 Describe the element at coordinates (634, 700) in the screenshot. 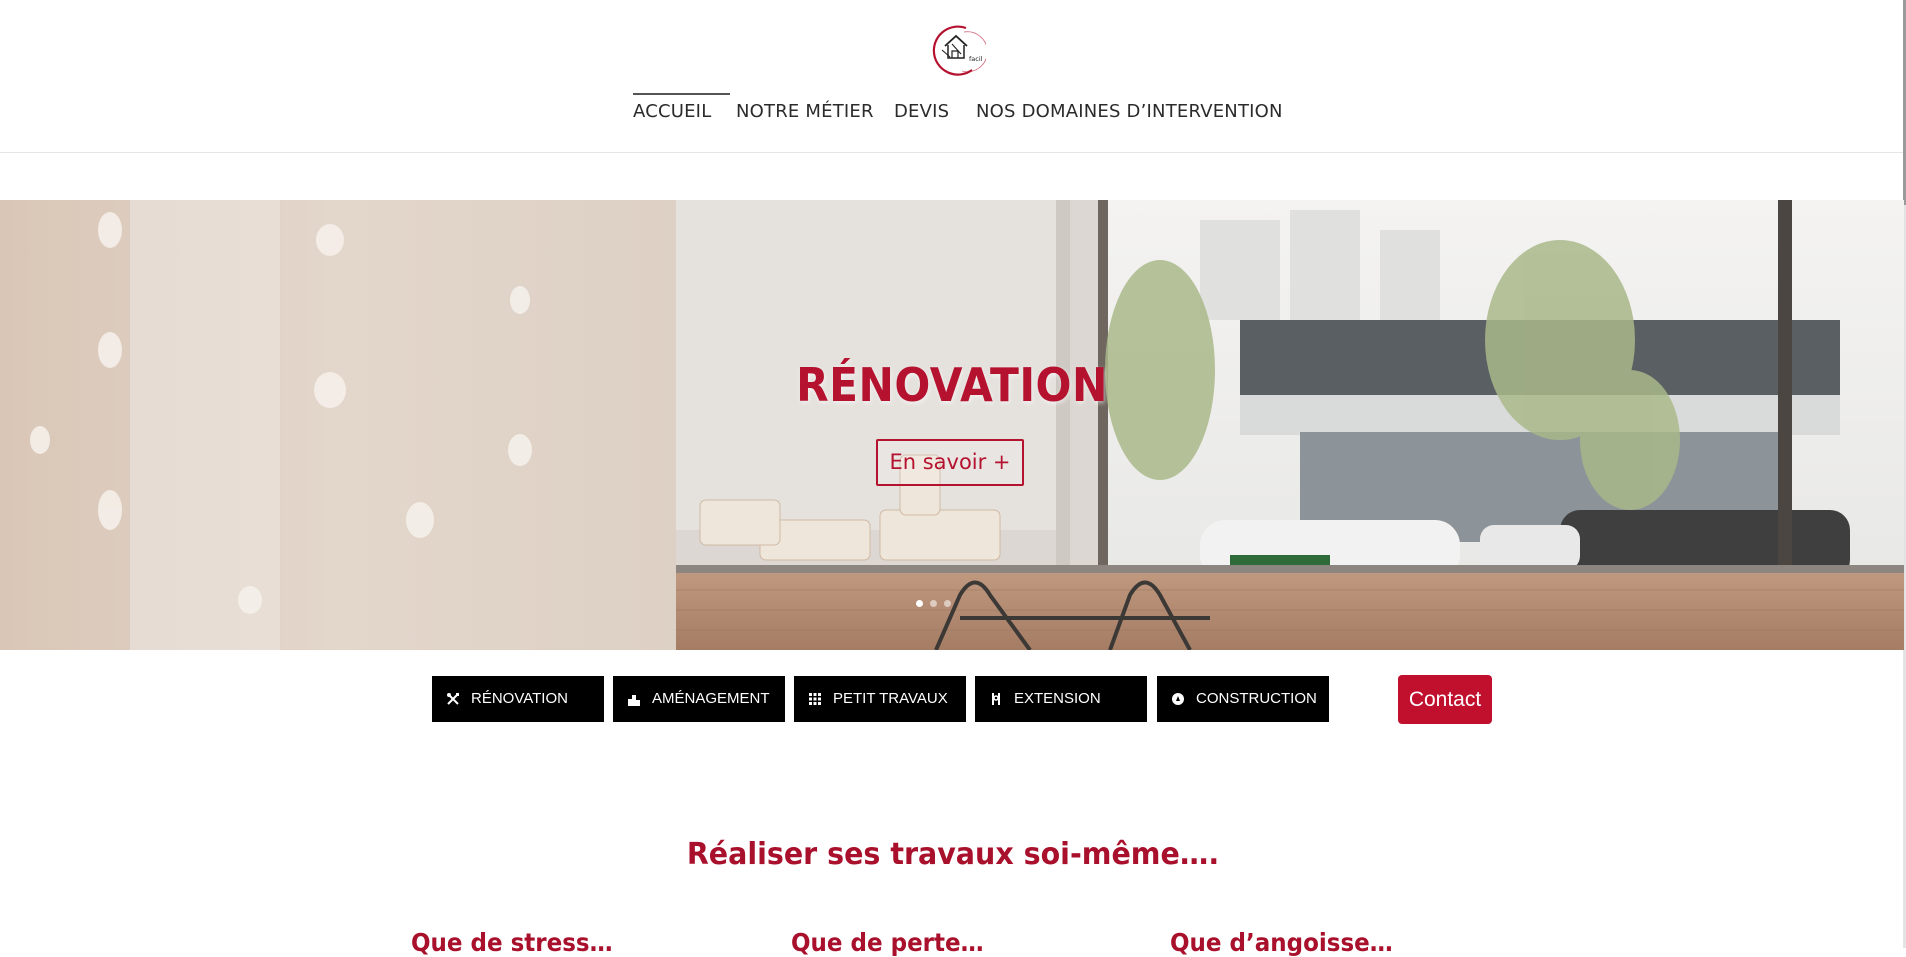

I see `building-icon` at that location.